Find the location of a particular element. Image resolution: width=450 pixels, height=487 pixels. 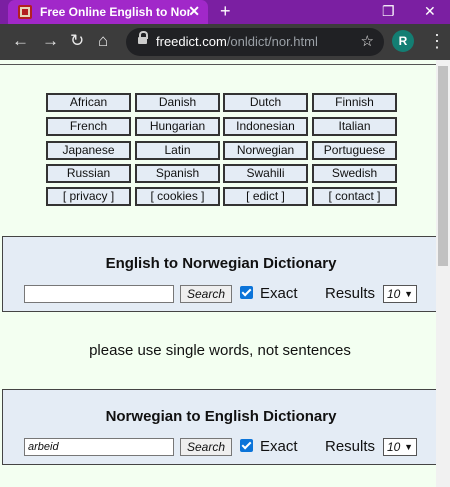

link-portuguese: Portuguese is located at coordinates (354, 150).